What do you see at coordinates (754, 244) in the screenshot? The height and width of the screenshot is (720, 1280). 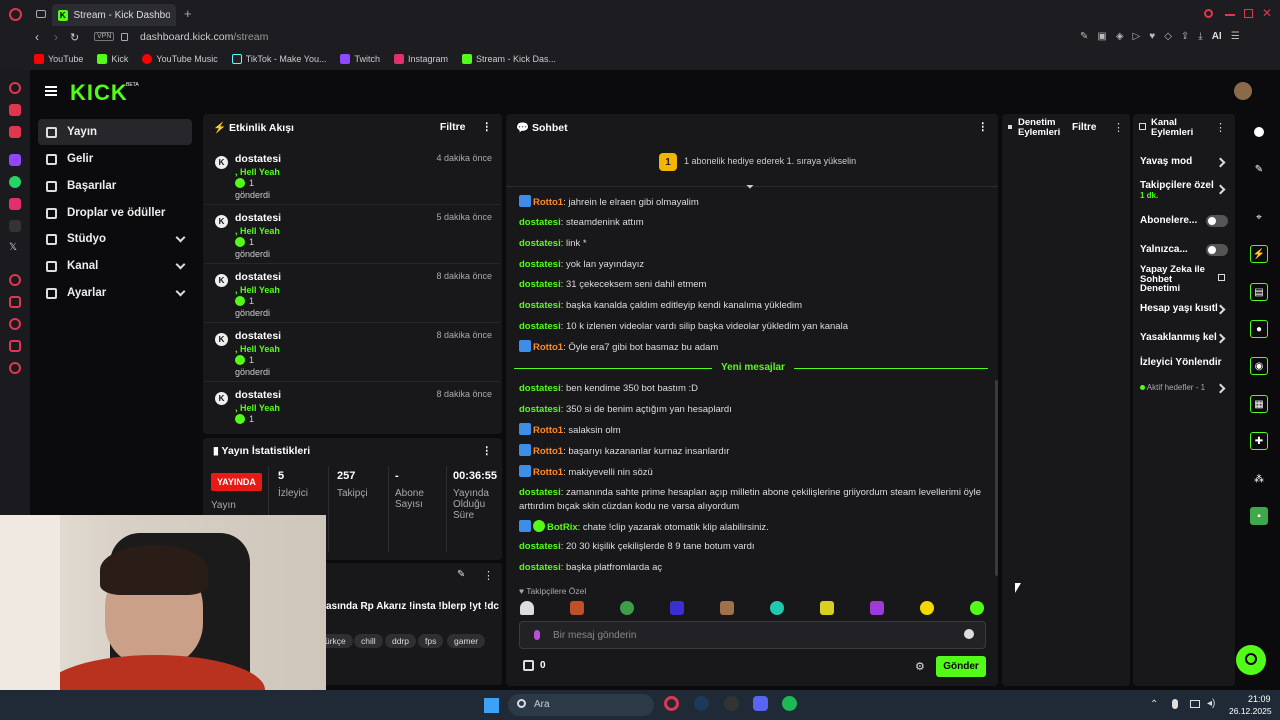 I see `chat-message: dostatesi: link *` at bounding box center [754, 244].